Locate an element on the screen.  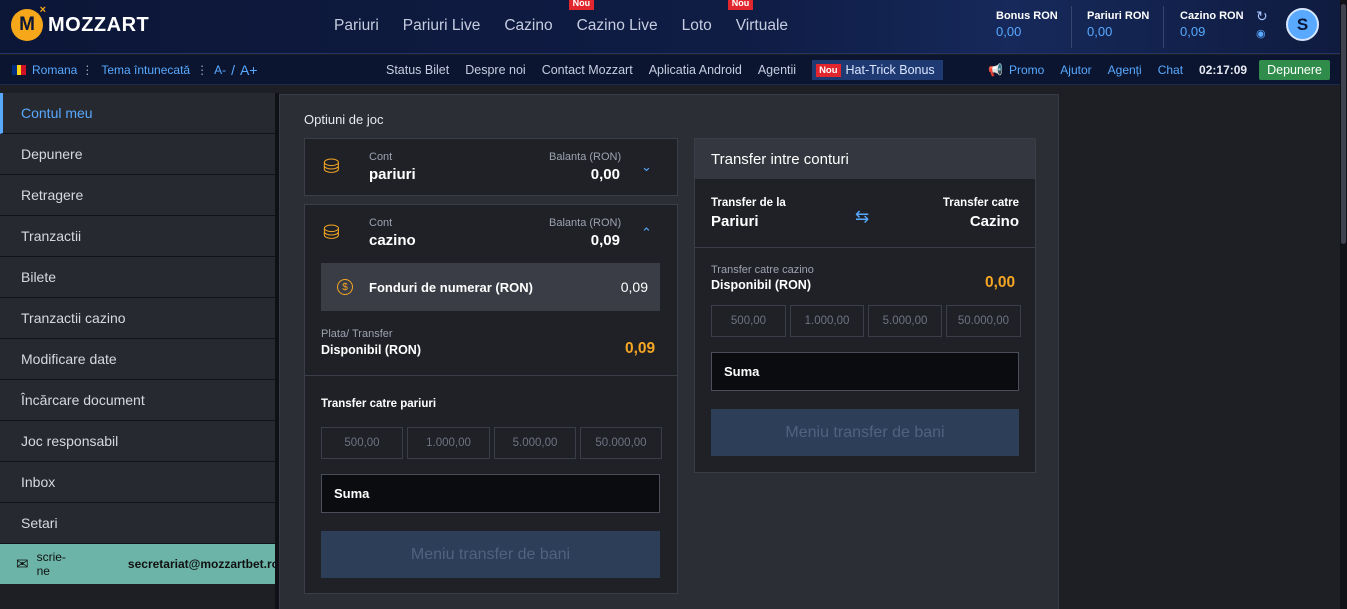
sidebar-item-contul-meu: Contul meu is located at coordinates (137, 113).